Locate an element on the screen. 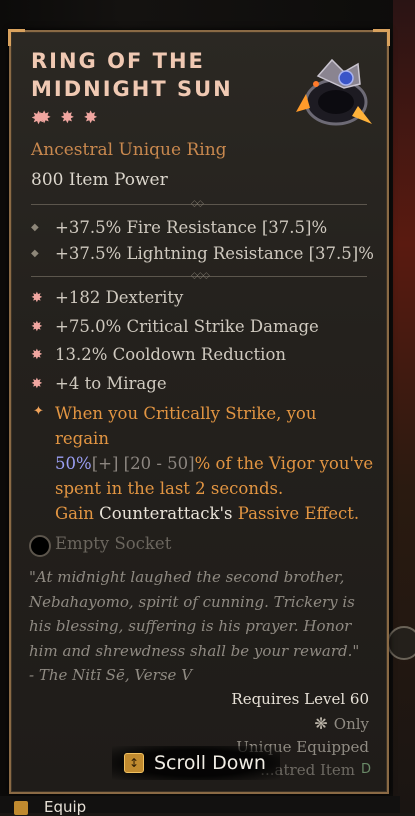 The height and width of the screenshot is (816, 415). affix-line: ✸ 13.2% Cooldown Reduction is located at coordinates (159, 354).